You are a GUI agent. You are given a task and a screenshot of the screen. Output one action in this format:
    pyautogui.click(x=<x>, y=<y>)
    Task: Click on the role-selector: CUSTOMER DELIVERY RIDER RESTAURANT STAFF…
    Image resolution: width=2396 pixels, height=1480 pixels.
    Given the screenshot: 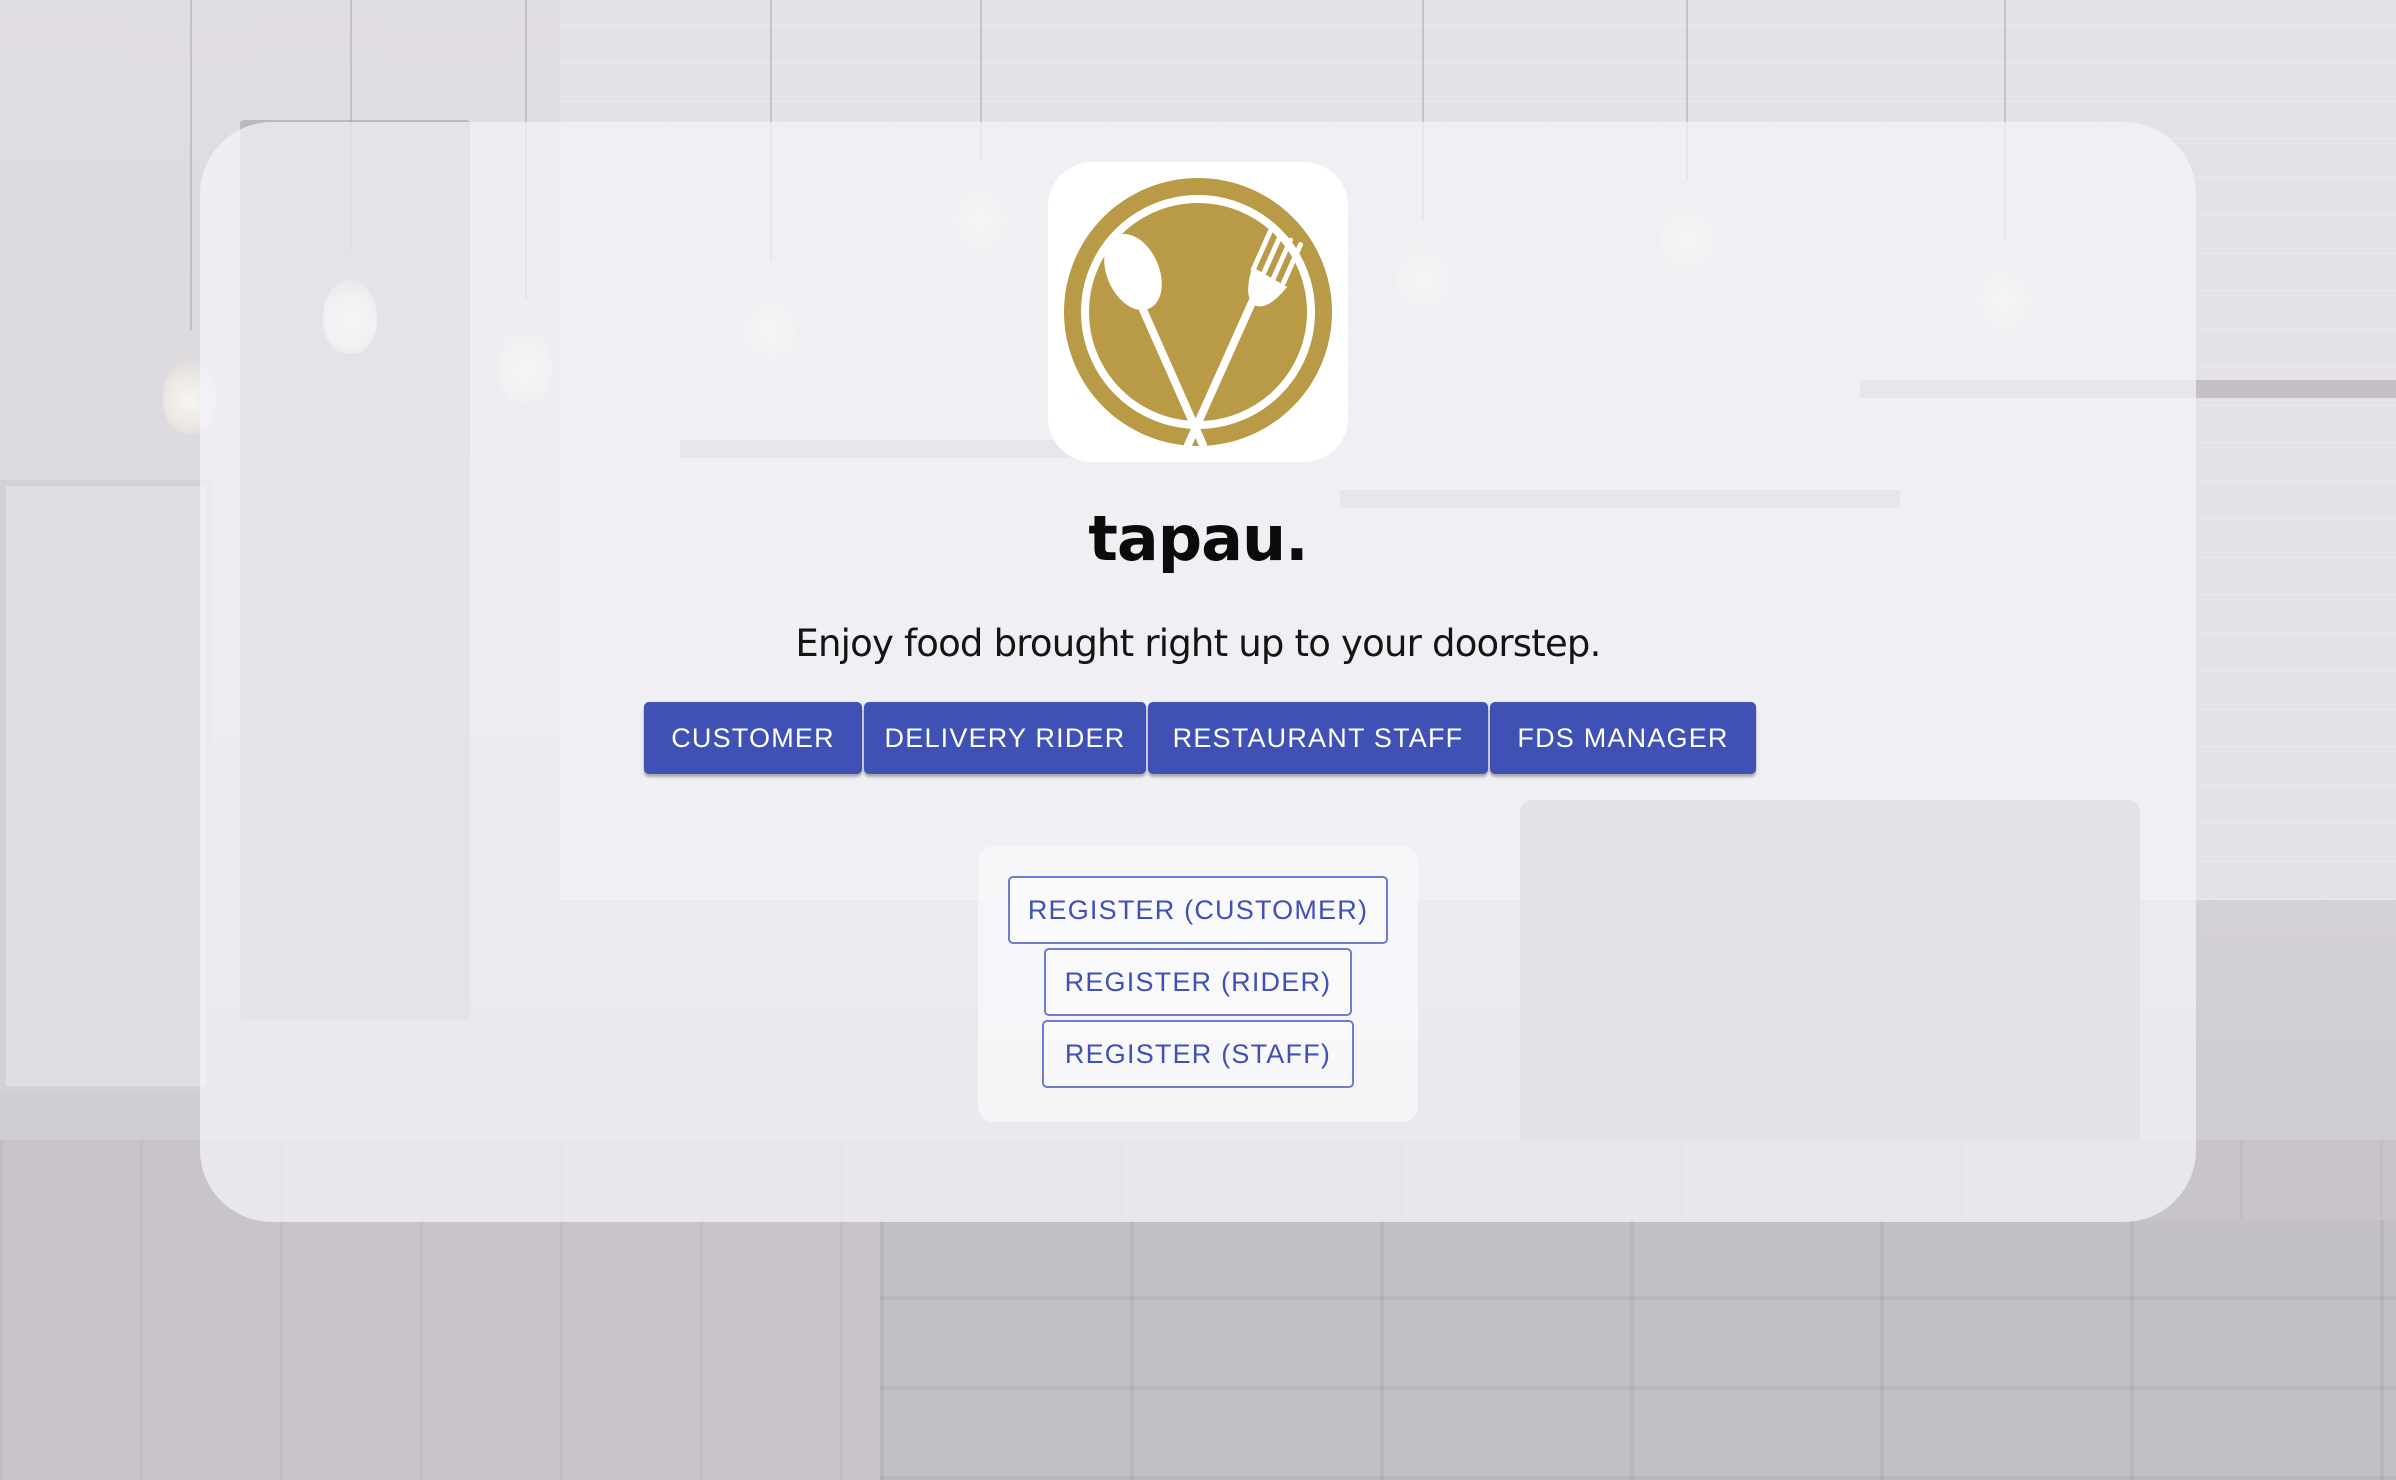 What is the action you would take?
    pyautogui.click(x=1200, y=738)
    